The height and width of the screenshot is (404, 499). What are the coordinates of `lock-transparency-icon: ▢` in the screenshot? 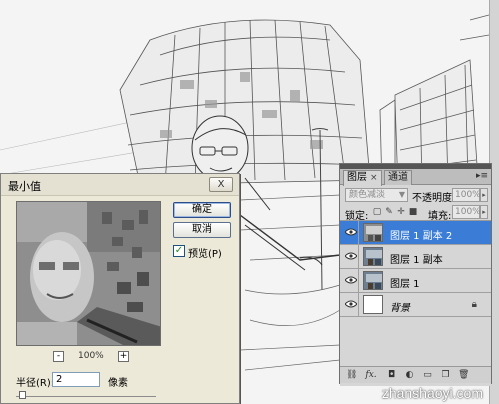 It's located at (377, 212).